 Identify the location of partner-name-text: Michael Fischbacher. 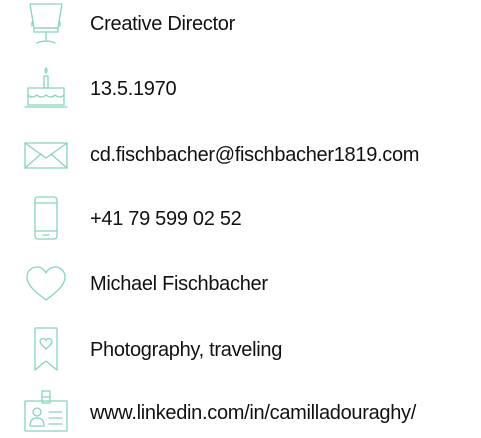
(179, 284).